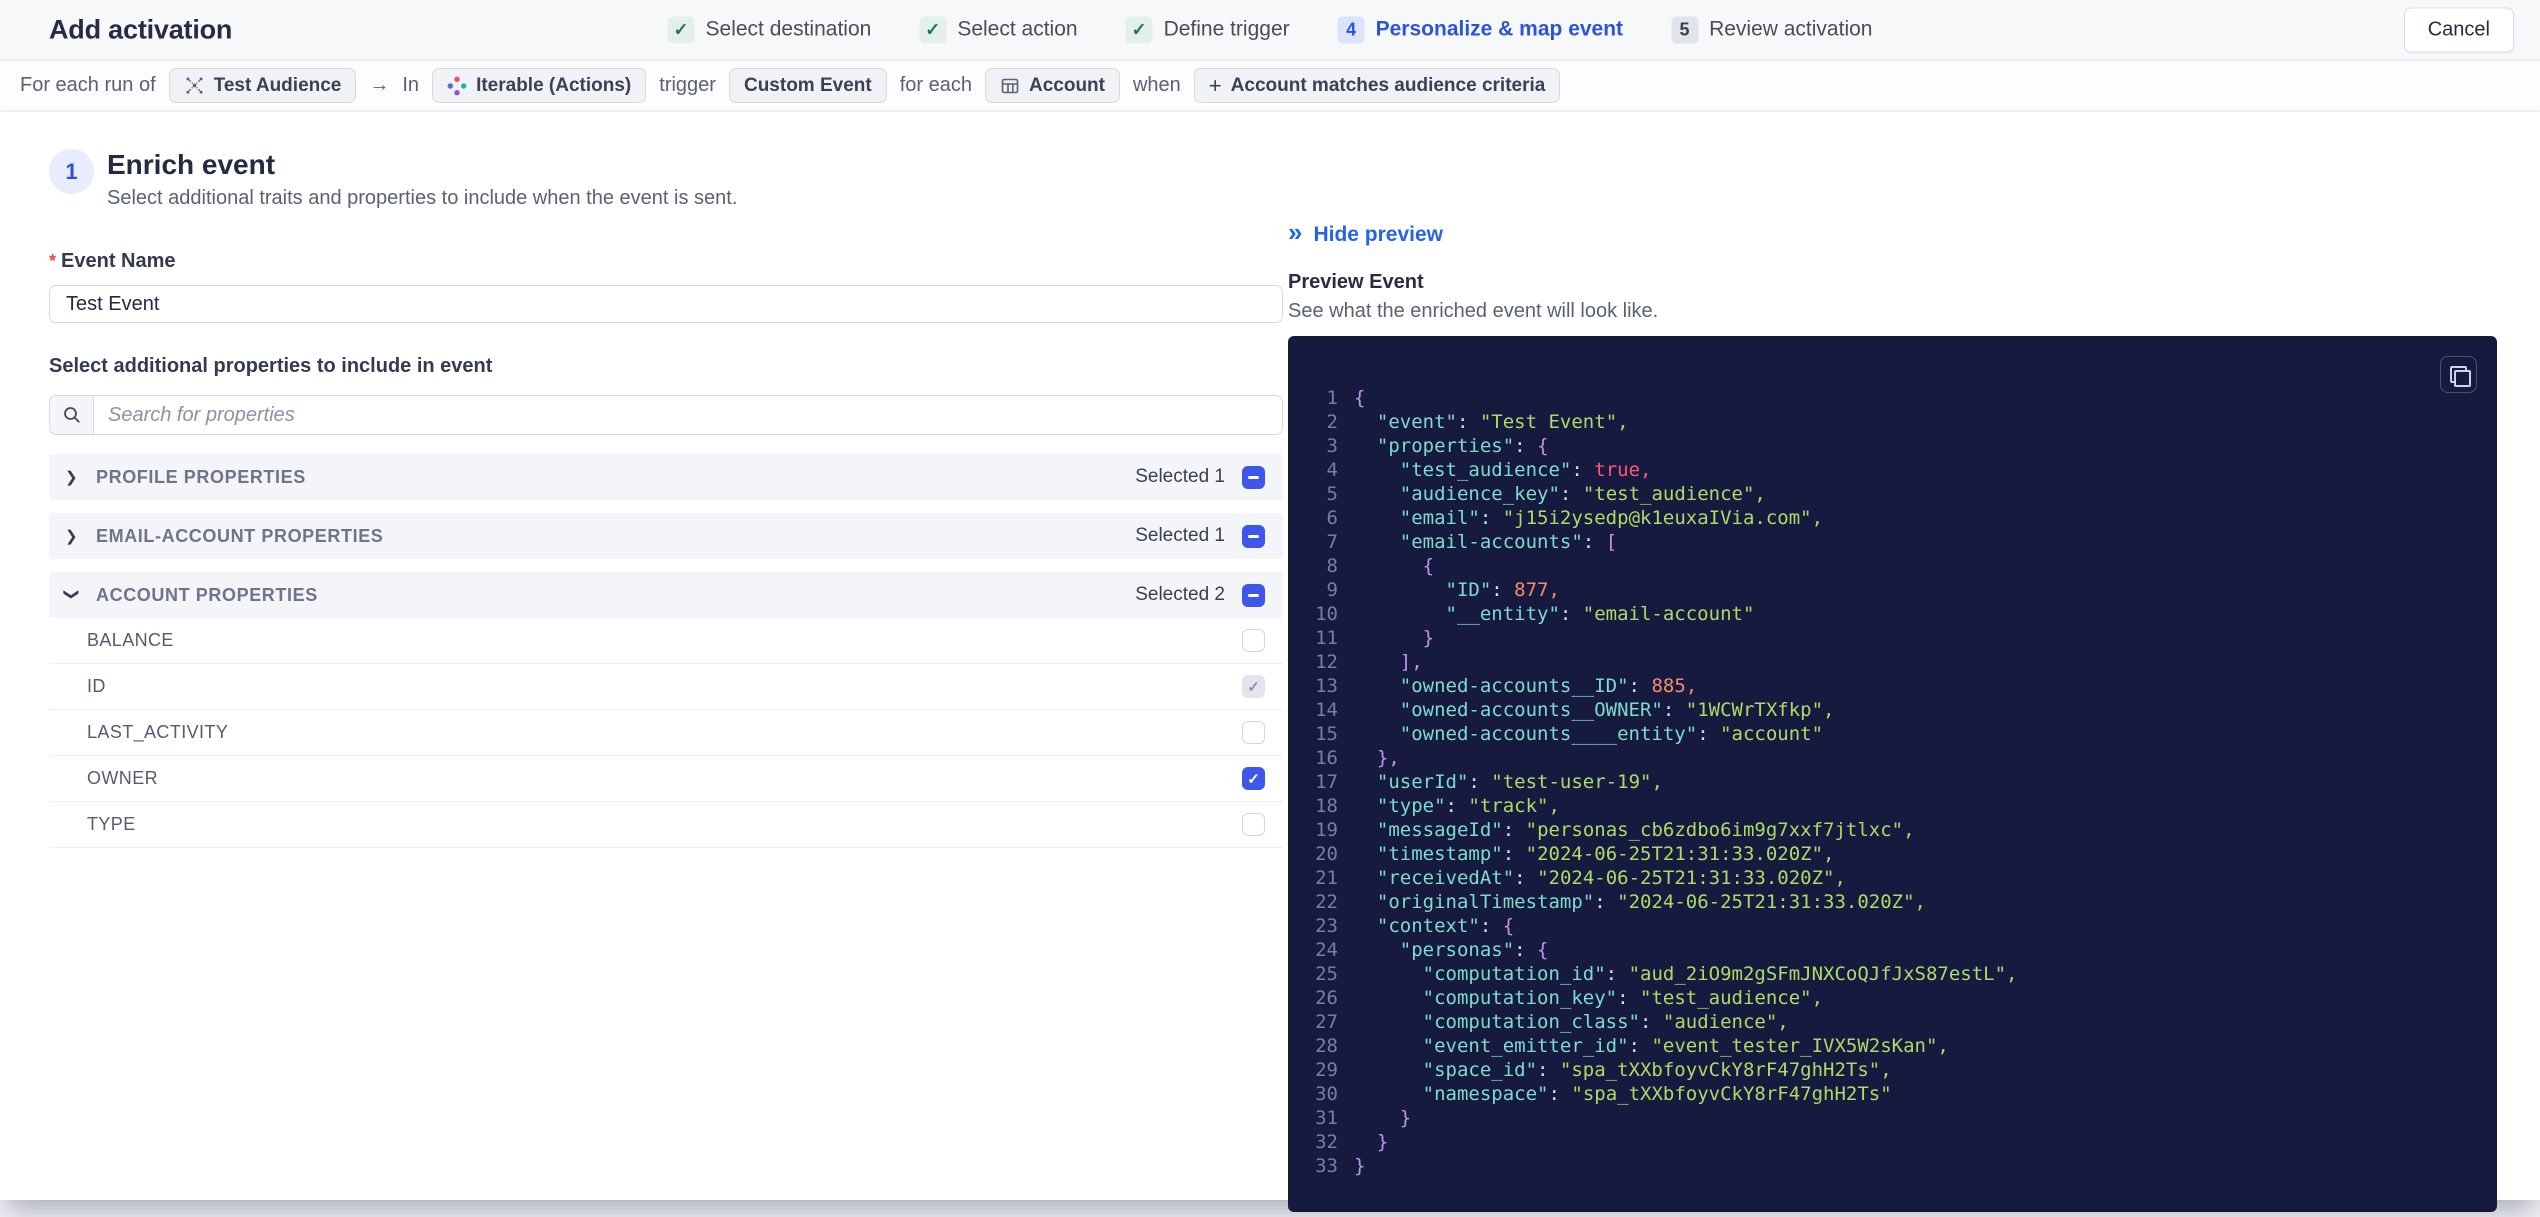 This screenshot has height=1217, width=2540. I want to click on code-text: {, so click(1428, 566).